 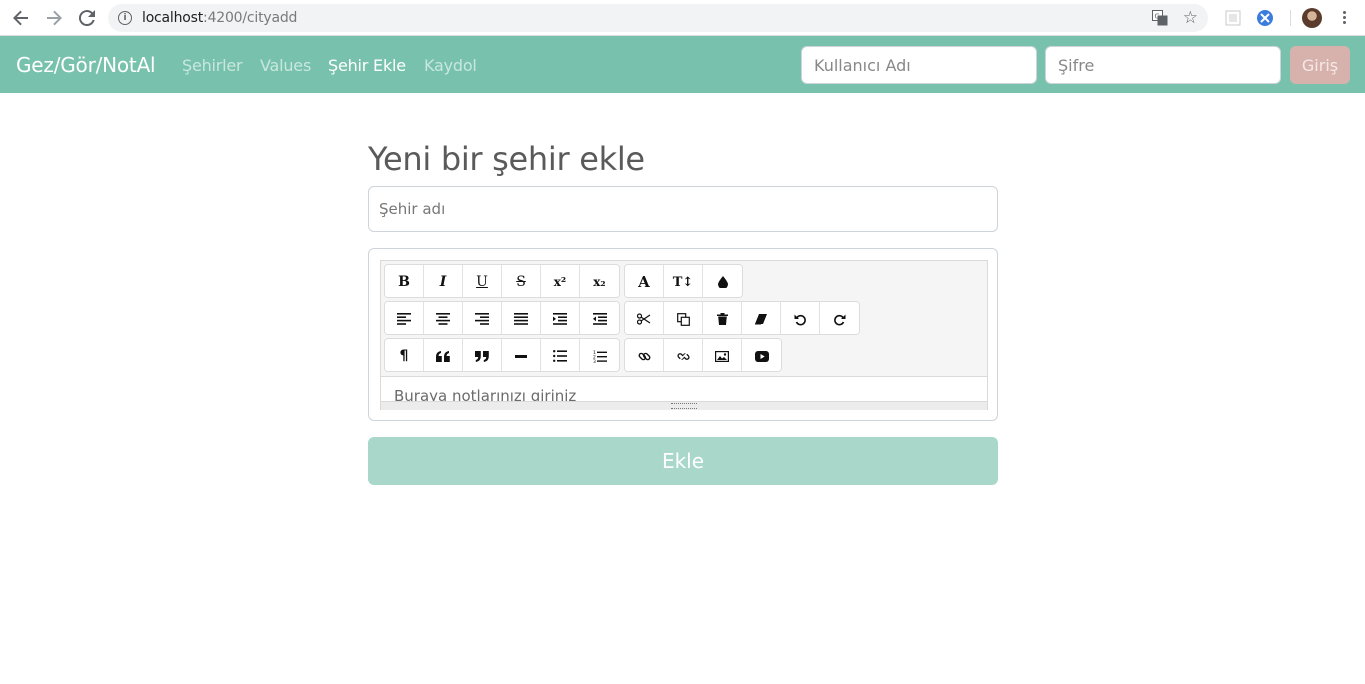 I want to click on align-left-button, so click(x=404, y=318).